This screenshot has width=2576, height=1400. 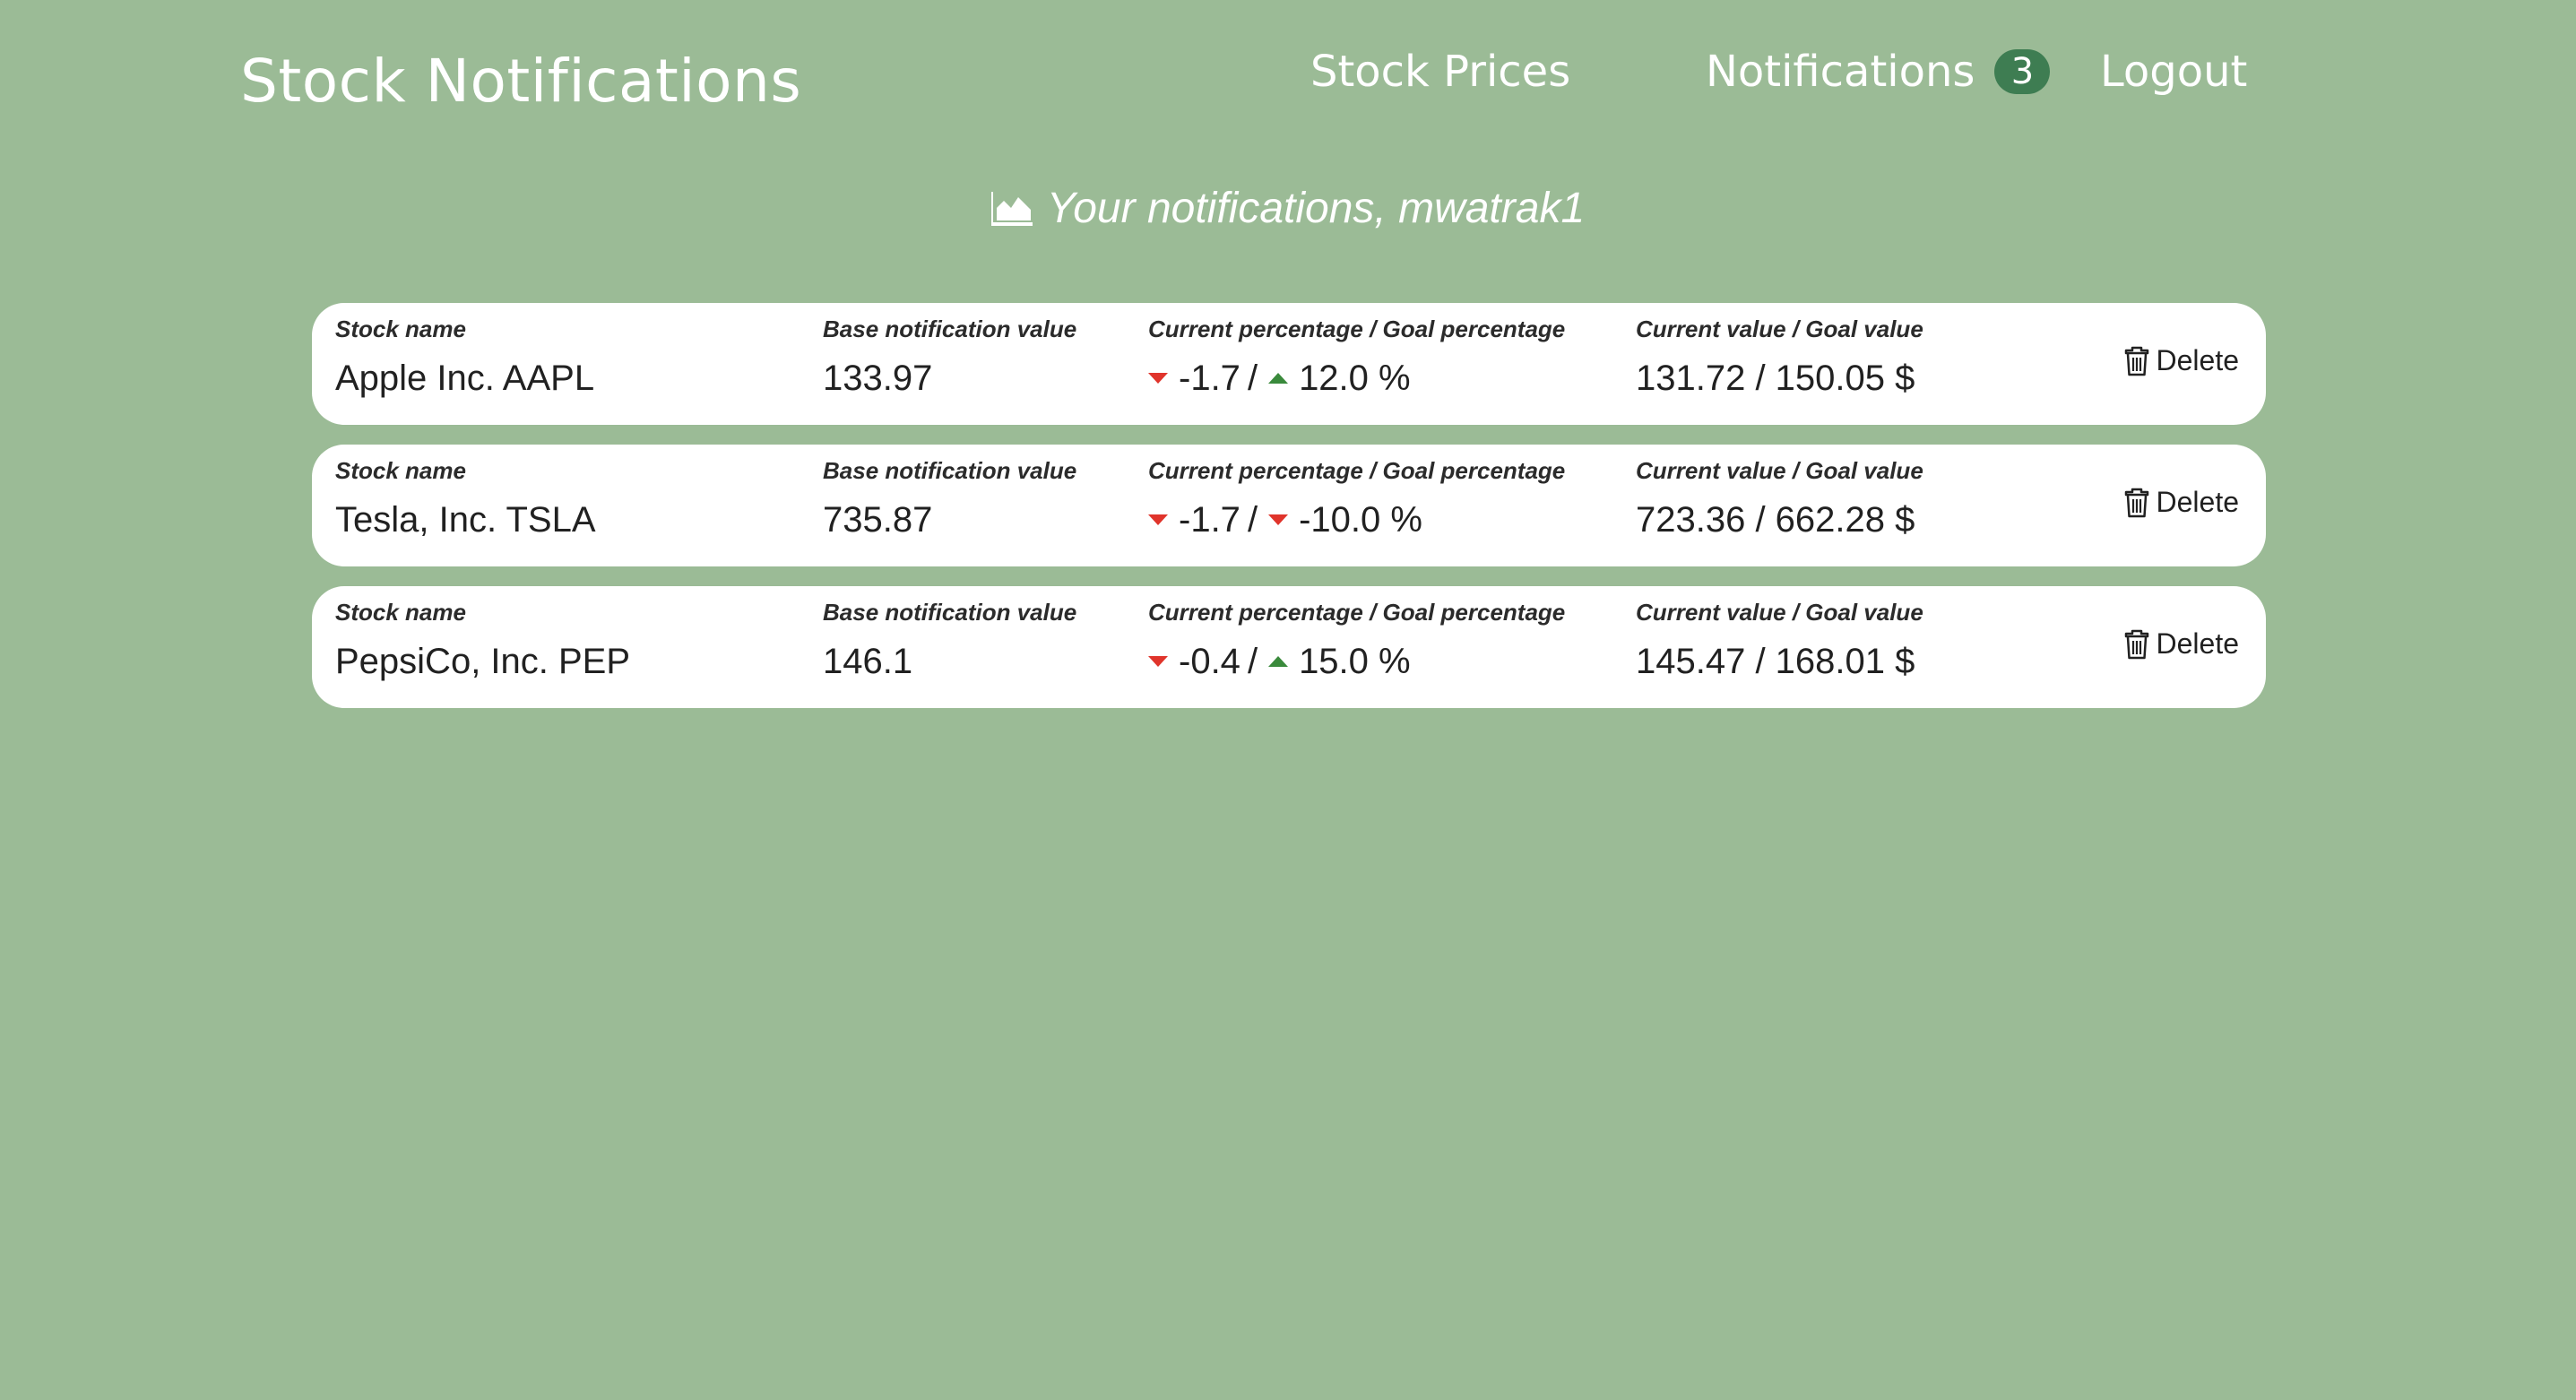 What do you see at coordinates (465, 520) in the screenshot?
I see `stock-name-value: Tesla, Inc. TSLA` at bounding box center [465, 520].